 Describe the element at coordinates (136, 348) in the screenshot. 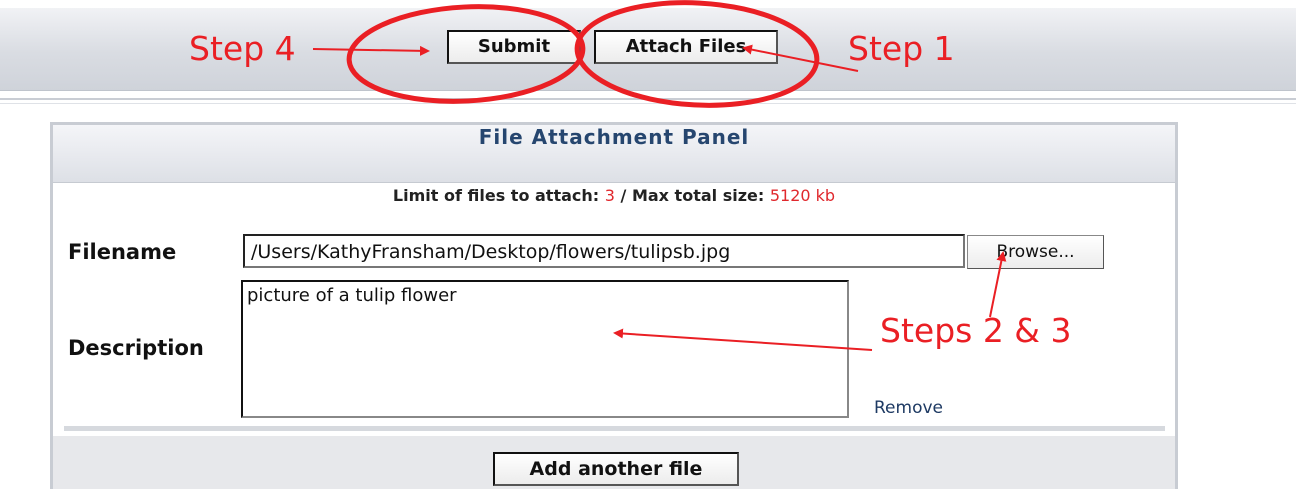

I see `description-label: Description` at that location.